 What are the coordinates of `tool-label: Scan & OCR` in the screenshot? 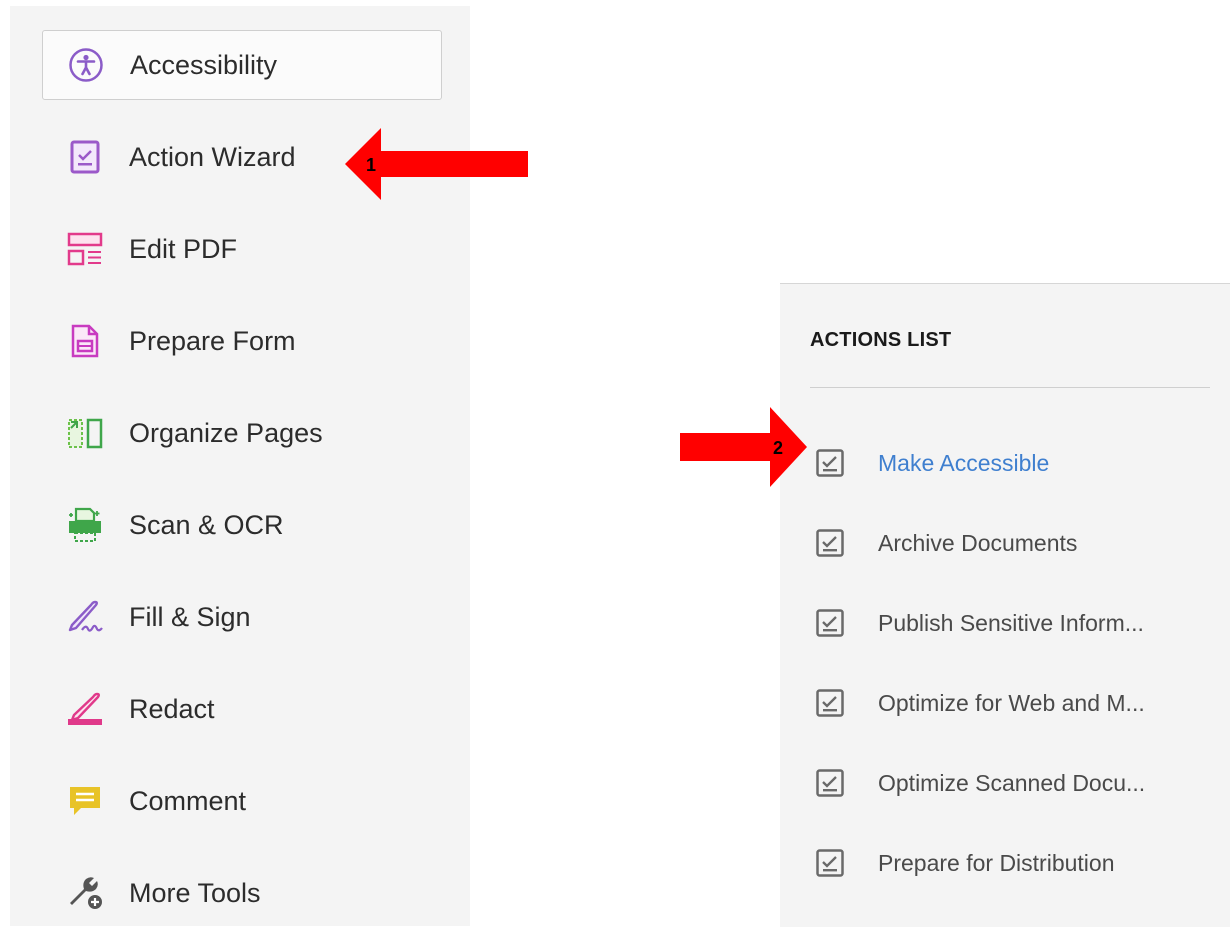 It's located at (206, 524).